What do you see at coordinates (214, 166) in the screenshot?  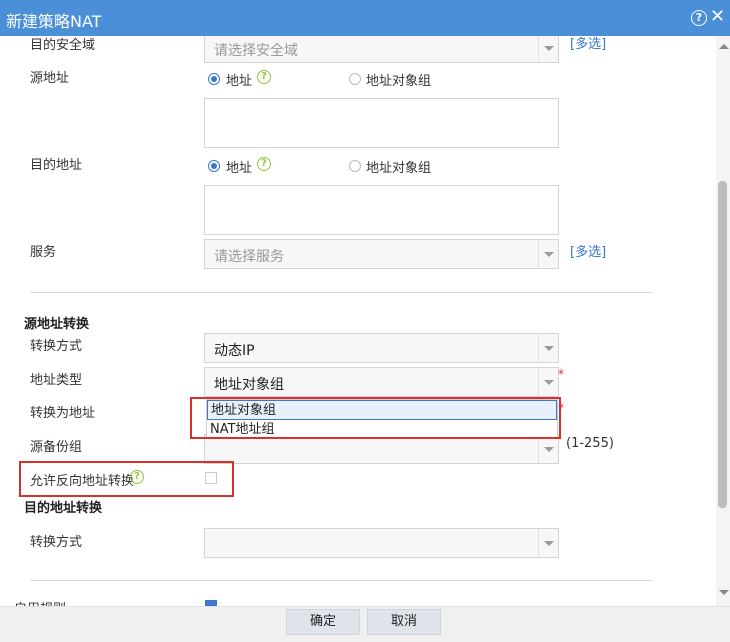 I see `dest-addr-radio-address` at bounding box center [214, 166].